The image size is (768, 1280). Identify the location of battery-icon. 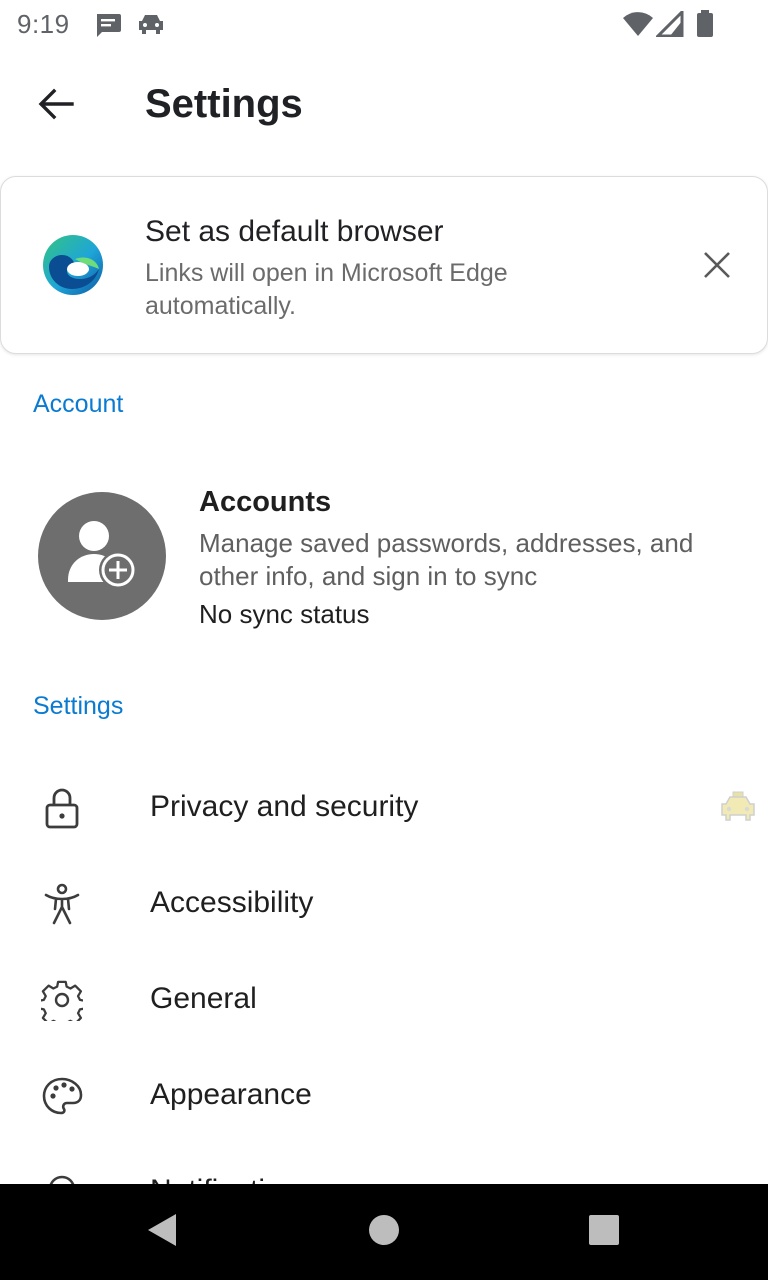
(705, 26).